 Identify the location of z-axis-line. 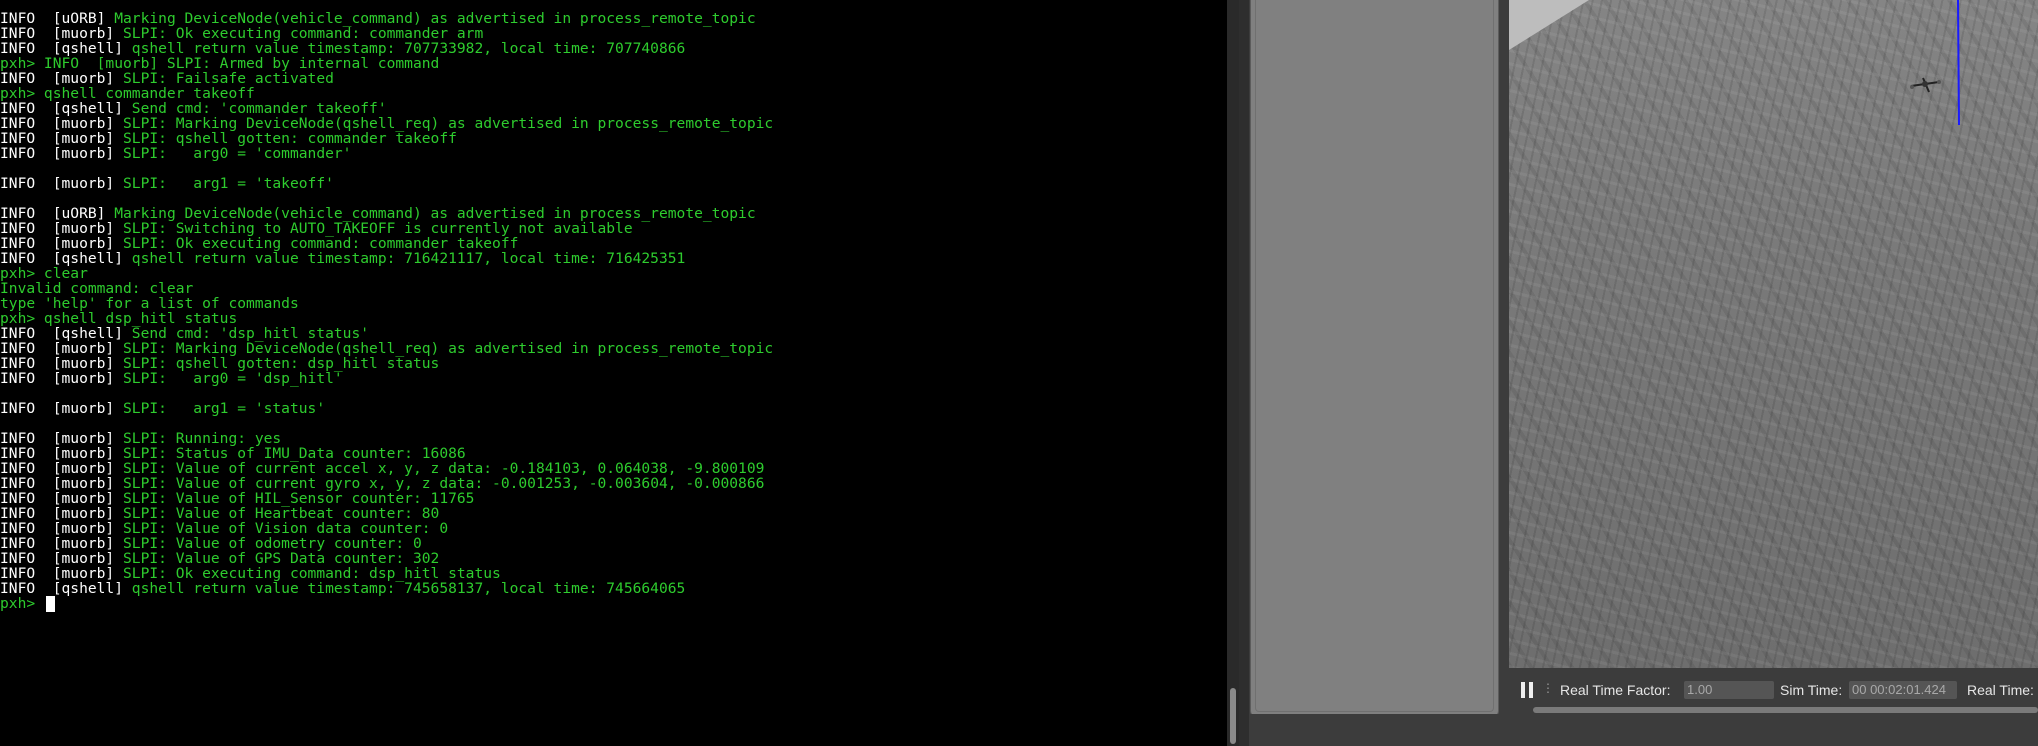
(1958, 63).